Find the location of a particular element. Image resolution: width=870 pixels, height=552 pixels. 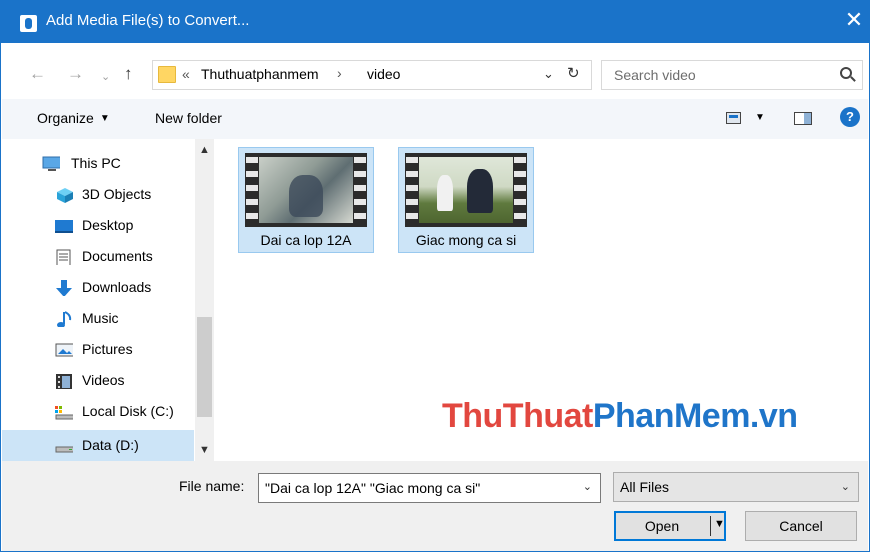

watermark-part2: PhanMem.vn is located at coordinates (695, 416).